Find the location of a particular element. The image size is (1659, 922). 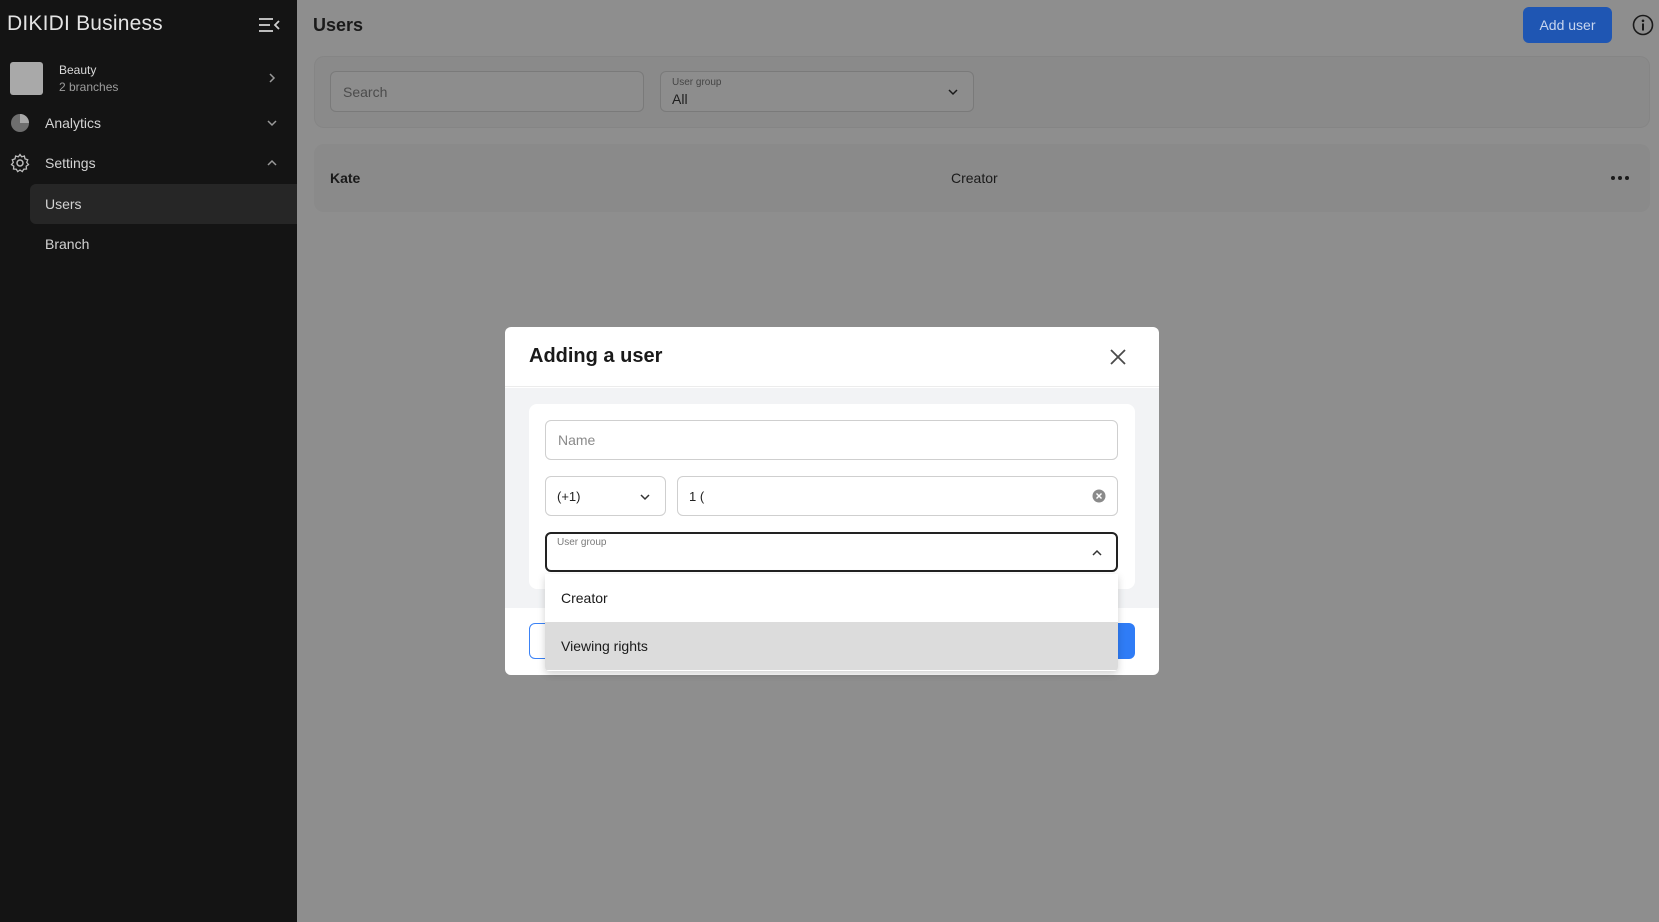

more-options-icon is located at coordinates (1620, 178).